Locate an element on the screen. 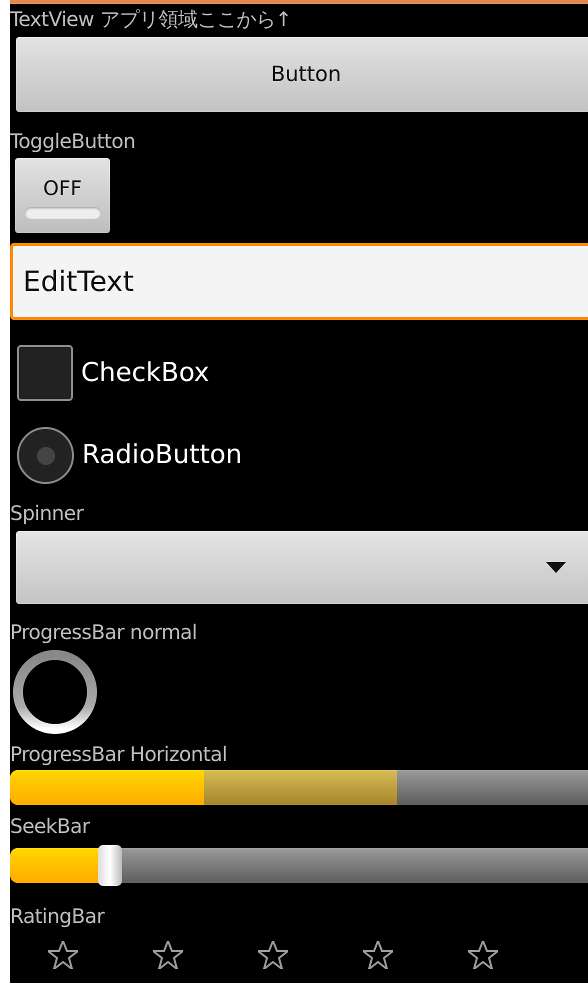  field-label: ProgressBar normal is located at coordinates (104, 632).